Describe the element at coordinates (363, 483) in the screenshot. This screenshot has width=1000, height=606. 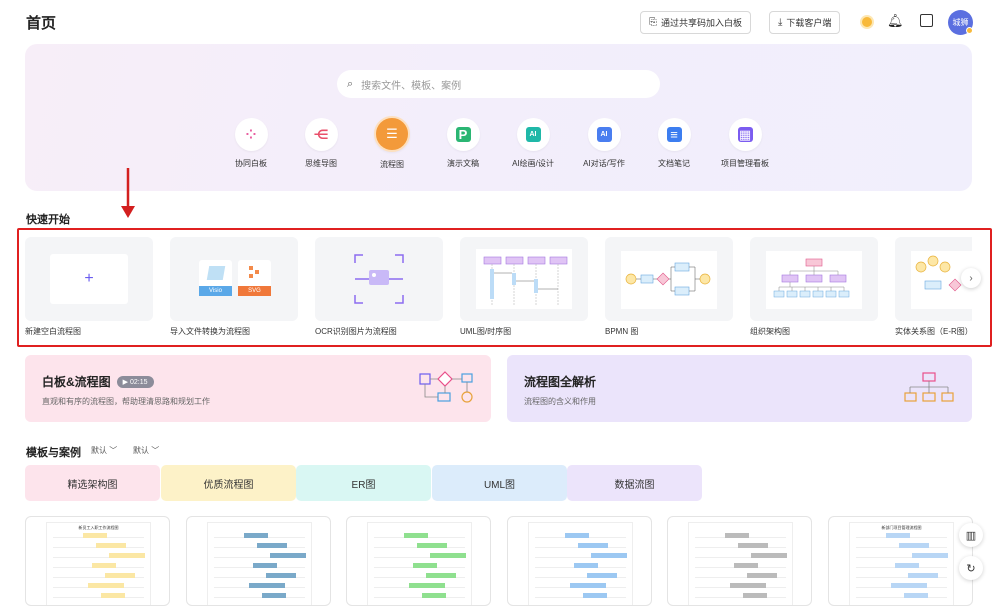
I see `template-tab: ER图` at that location.